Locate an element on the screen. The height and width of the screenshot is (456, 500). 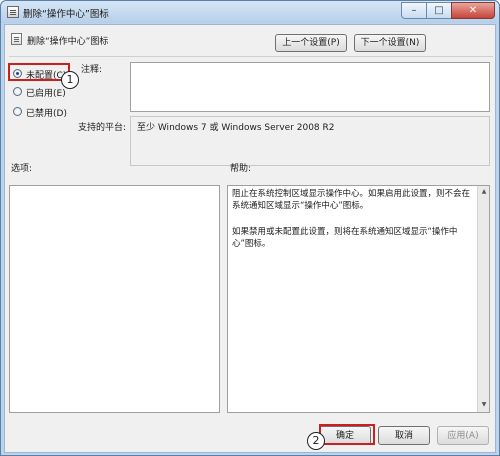
minimize-button: – is located at coordinates (414, 10).